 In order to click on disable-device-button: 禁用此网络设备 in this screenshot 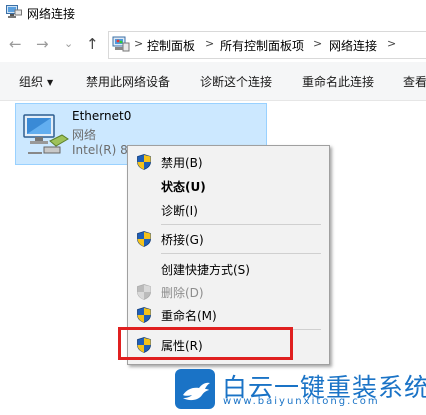, I will do `click(128, 81)`.